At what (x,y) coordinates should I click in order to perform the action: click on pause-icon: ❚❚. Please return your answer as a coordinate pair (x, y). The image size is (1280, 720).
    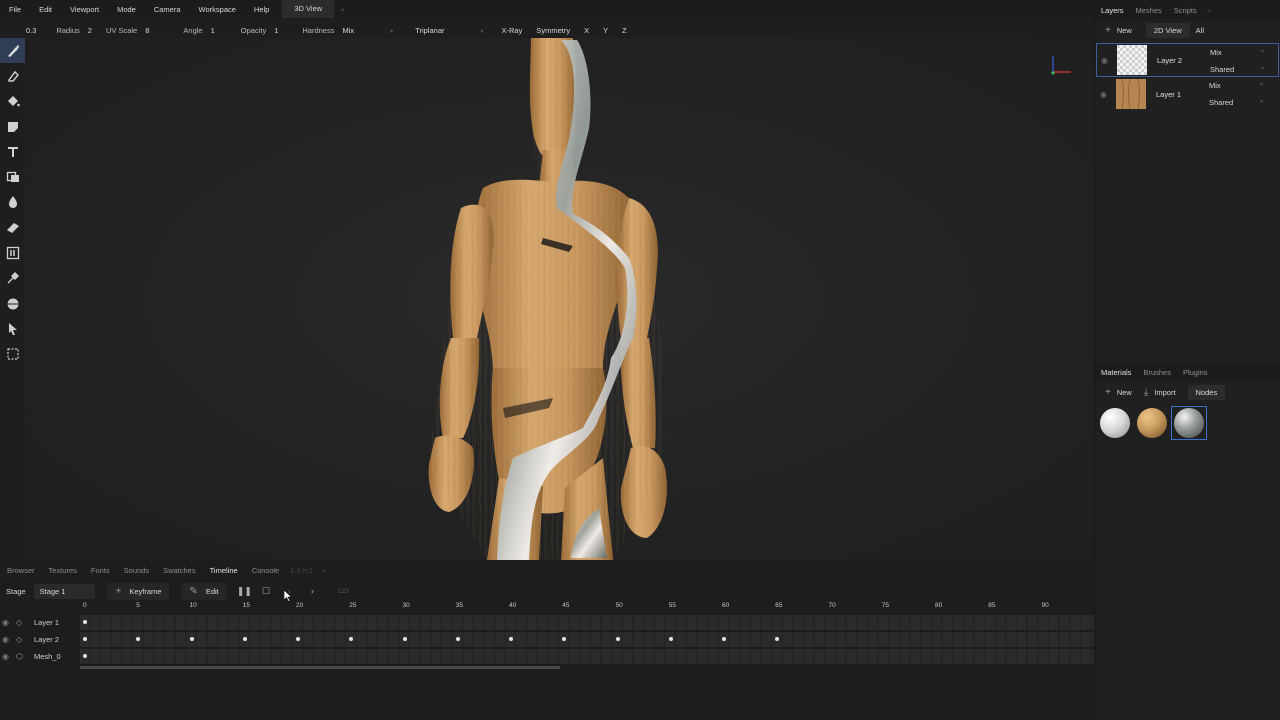
    Looking at the image, I should click on (244, 591).